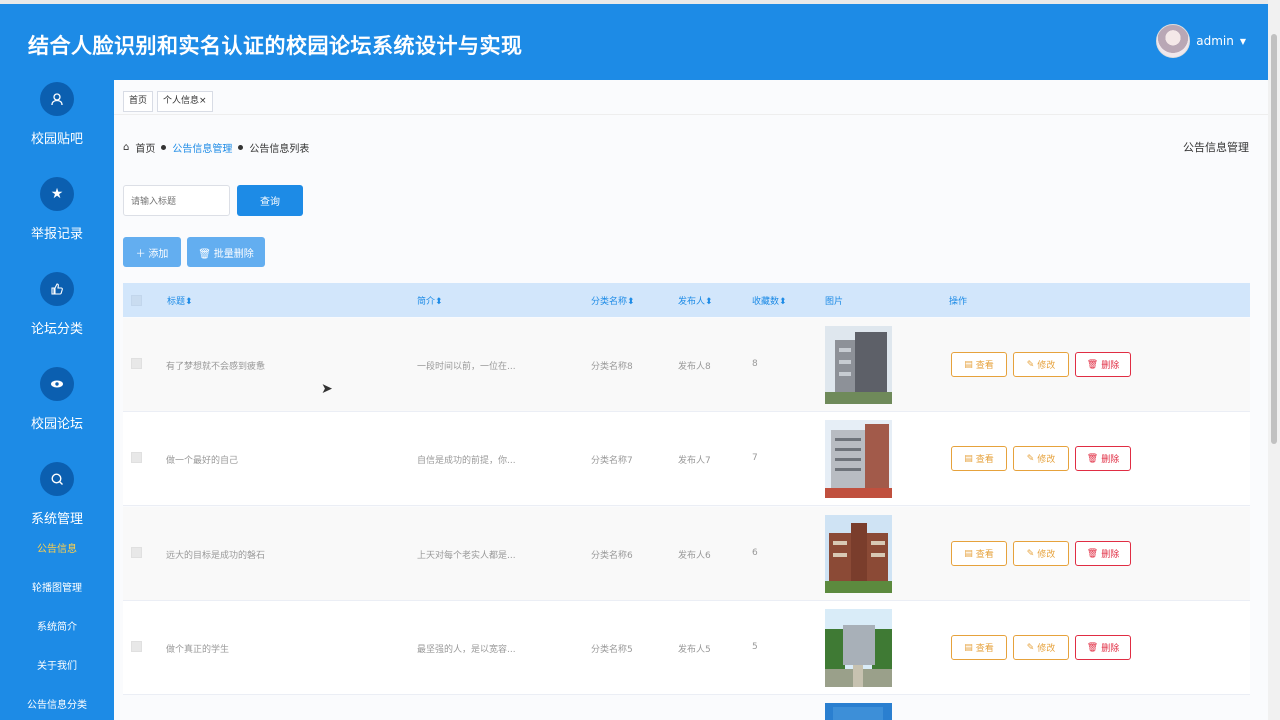 The width and height of the screenshot is (1280, 720). I want to click on star-icon: ★, so click(57, 194).